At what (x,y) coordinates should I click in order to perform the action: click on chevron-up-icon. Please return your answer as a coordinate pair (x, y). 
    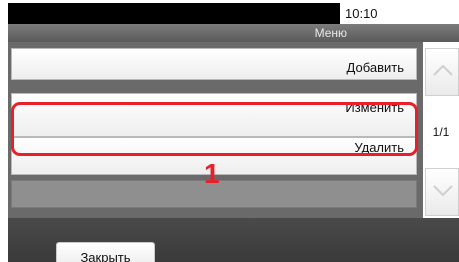
    Looking at the image, I should click on (443, 70).